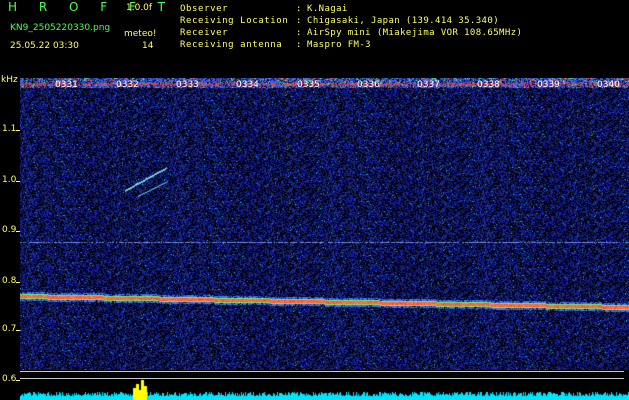  What do you see at coordinates (247, 85) in the screenshot?
I see `time-label: 0334` at bounding box center [247, 85].